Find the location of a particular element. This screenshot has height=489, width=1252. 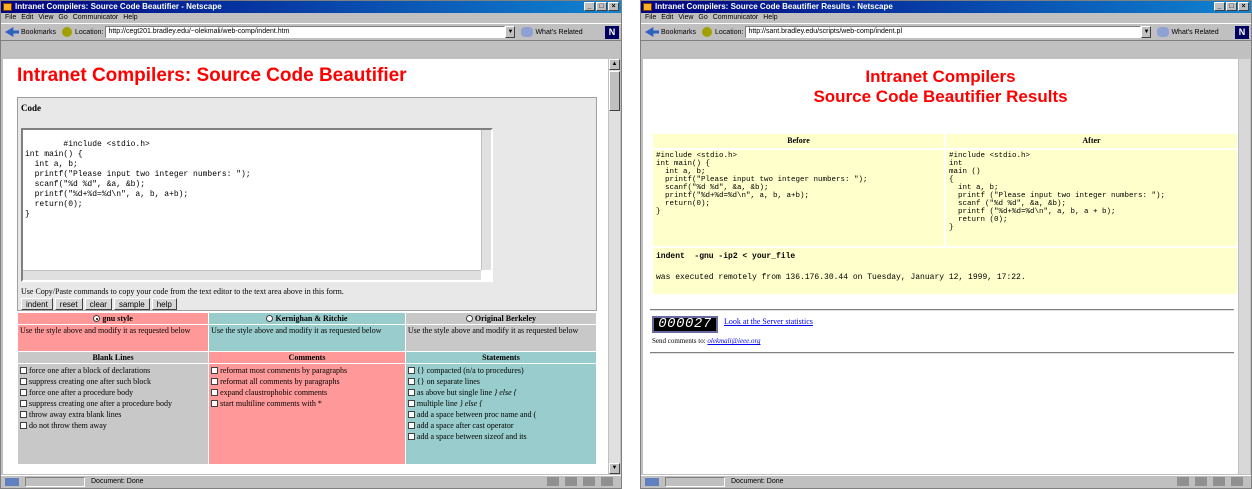

option-item: expand claustrophobic comments is located at coordinates (307, 392).